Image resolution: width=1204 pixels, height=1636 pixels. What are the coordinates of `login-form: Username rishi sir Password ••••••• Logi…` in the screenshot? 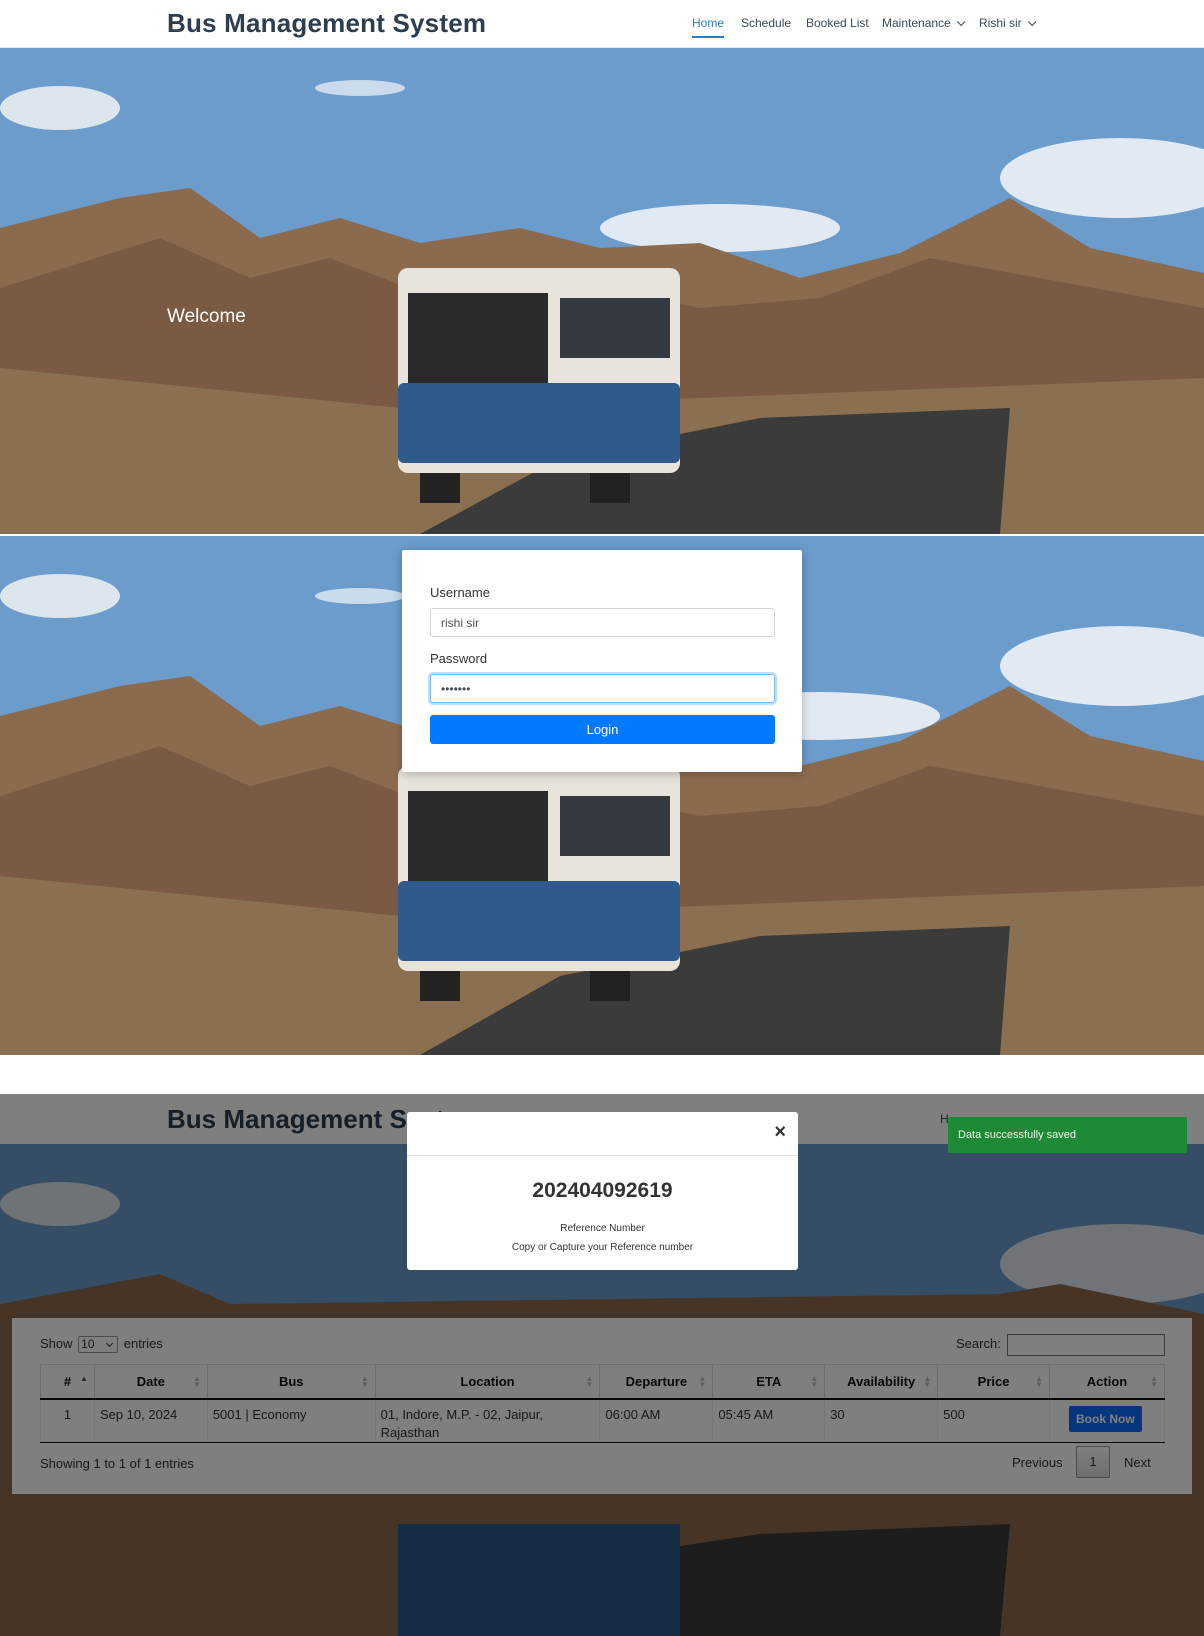 It's located at (602, 661).